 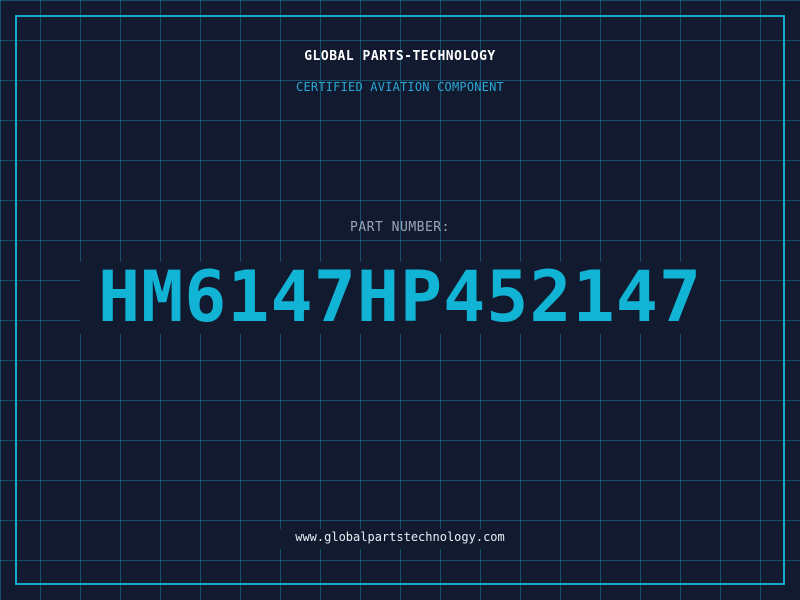 What do you see at coordinates (400, 87) in the screenshot?
I see `certification-subtitle: CERTIFIED AVIATION COMPONENT` at bounding box center [400, 87].